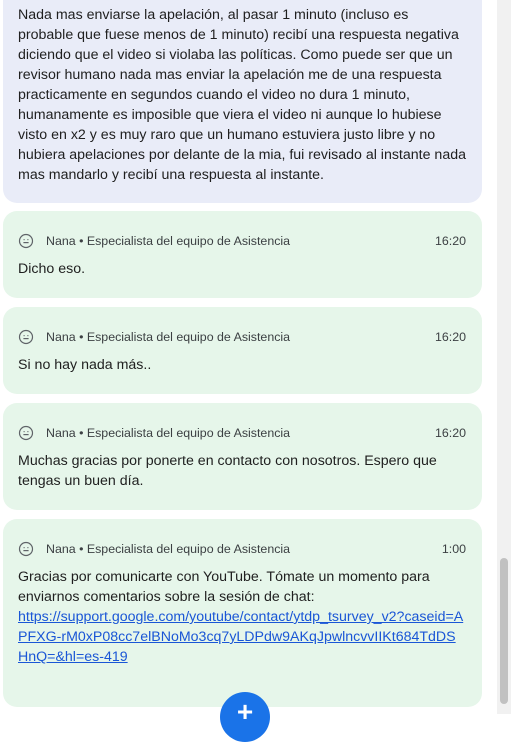  What do you see at coordinates (504, 631) in the screenshot?
I see `scrollbar-thumb` at bounding box center [504, 631].